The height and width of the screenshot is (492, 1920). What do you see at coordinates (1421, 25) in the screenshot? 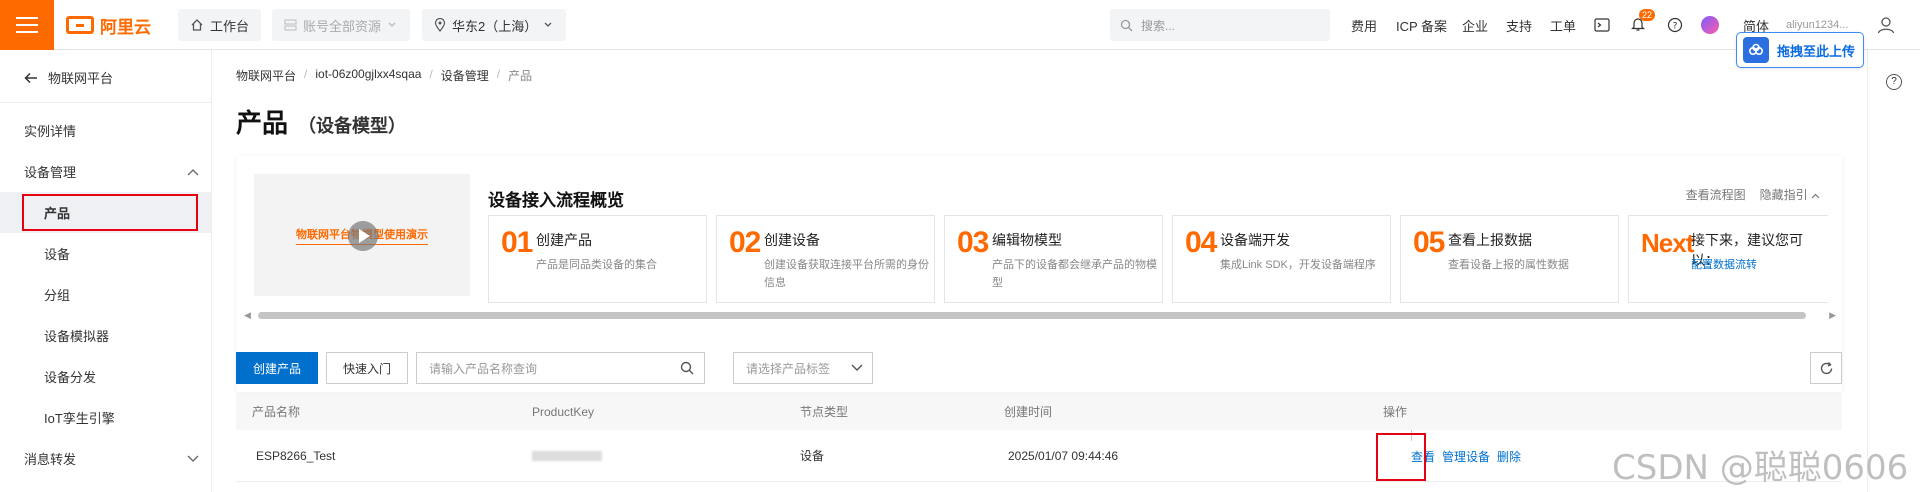
I see `nav-icp: ICP 备案` at bounding box center [1421, 25].